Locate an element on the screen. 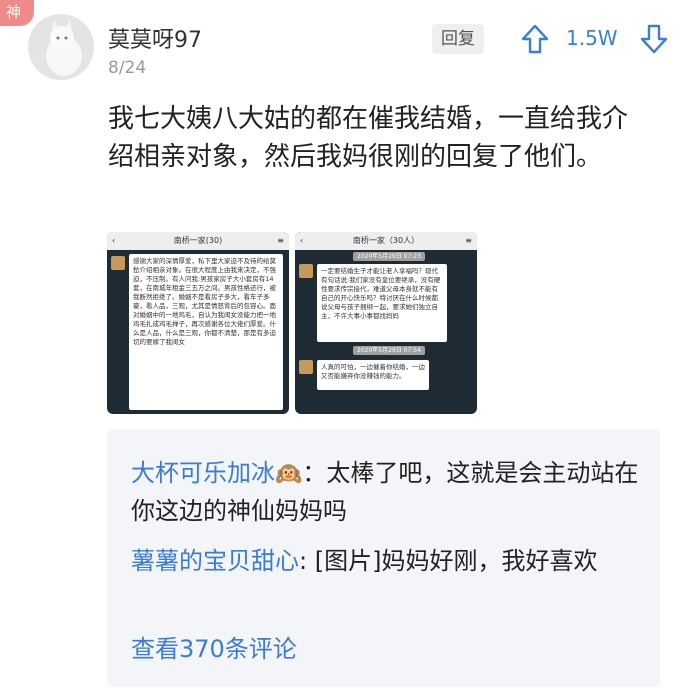 The height and width of the screenshot is (693, 690). view-all-comments-link: 查看370条评论 is located at coordinates (214, 646).